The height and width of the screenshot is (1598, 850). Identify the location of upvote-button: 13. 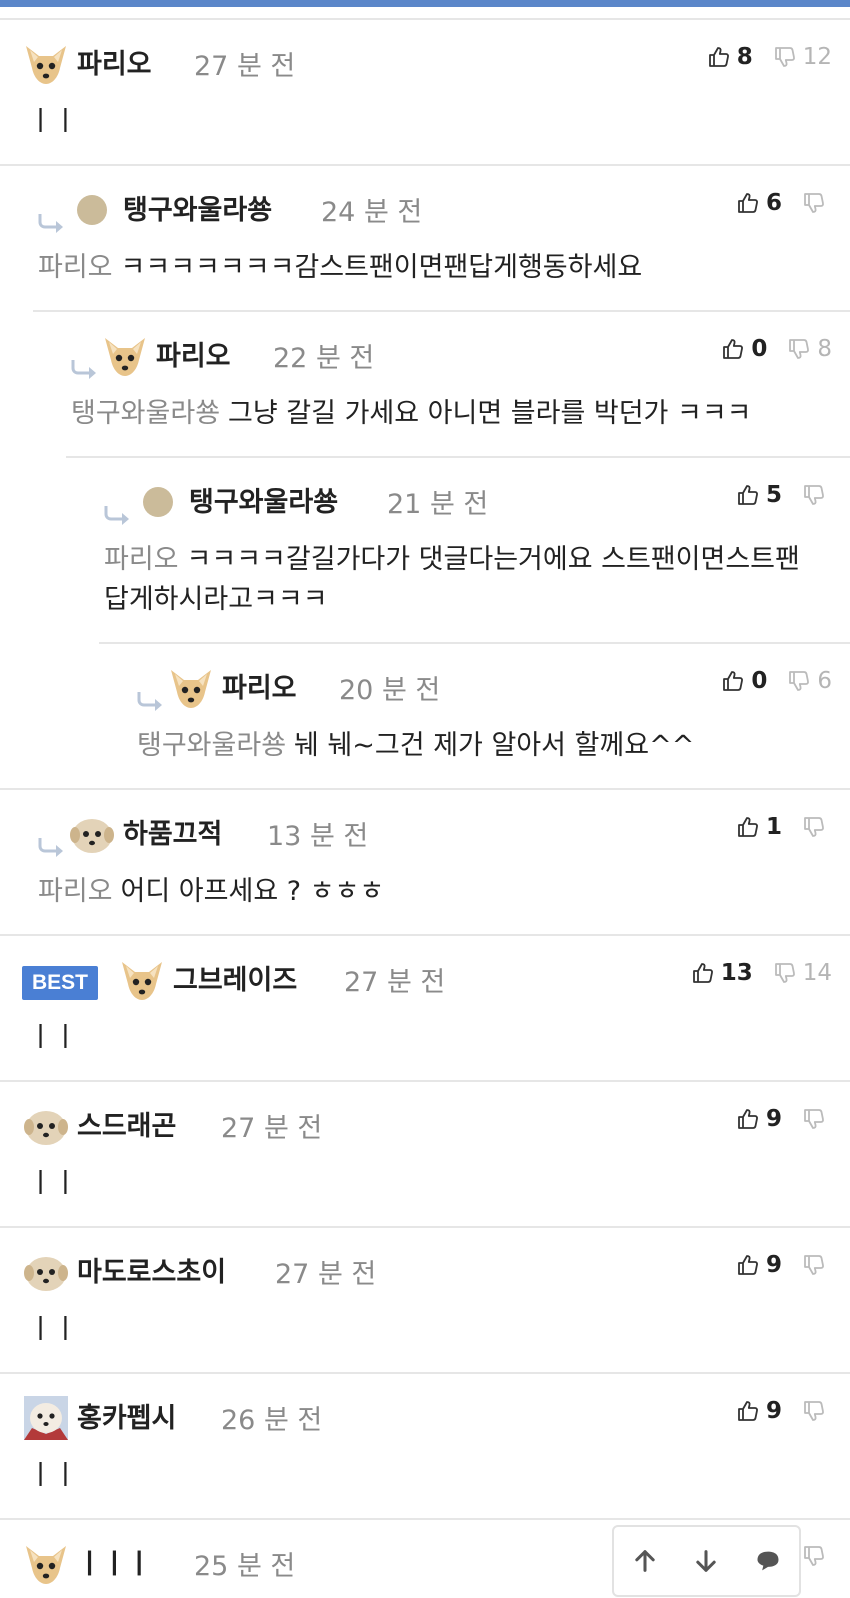
(722, 973).